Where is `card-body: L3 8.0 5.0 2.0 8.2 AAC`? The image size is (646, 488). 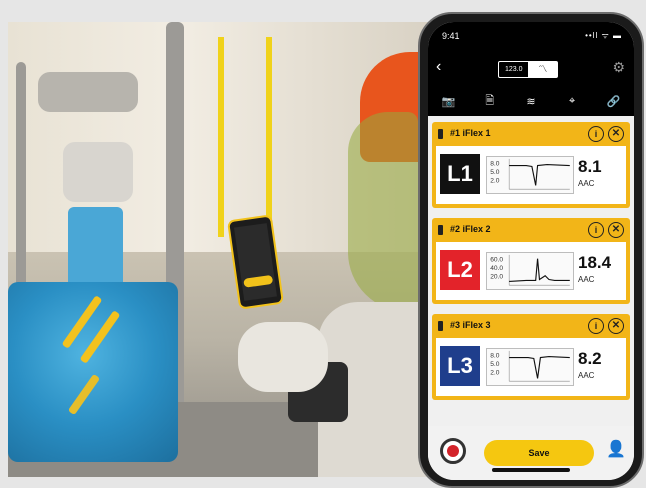 card-body: L3 8.0 5.0 2.0 8.2 AAC is located at coordinates (531, 367).